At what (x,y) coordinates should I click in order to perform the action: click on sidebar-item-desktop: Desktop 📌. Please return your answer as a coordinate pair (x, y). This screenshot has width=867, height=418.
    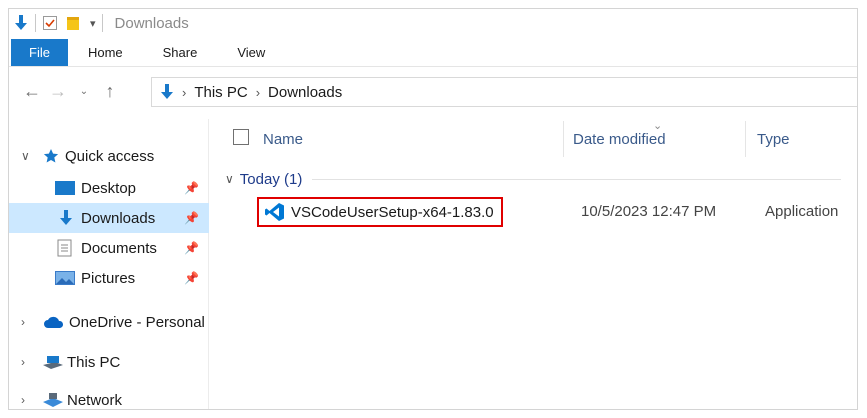
    Looking at the image, I should click on (109, 188).